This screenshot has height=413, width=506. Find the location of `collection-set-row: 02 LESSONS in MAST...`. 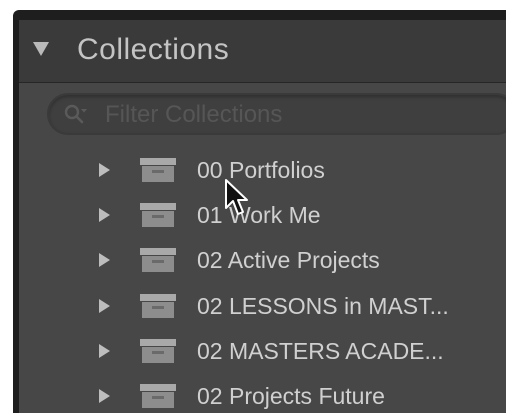

collection-set-row: 02 LESSONS in MAST... is located at coordinates (262, 306).